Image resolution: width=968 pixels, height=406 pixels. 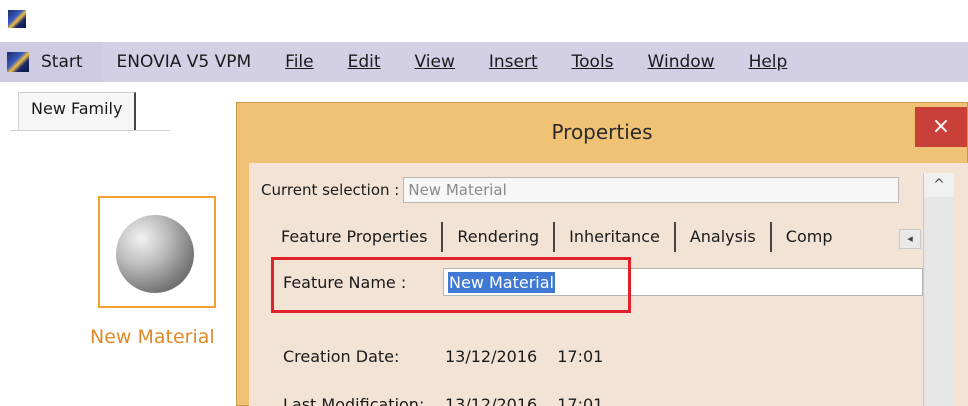 I want to click on menu-view-label: View, so click(x=434, y=62).